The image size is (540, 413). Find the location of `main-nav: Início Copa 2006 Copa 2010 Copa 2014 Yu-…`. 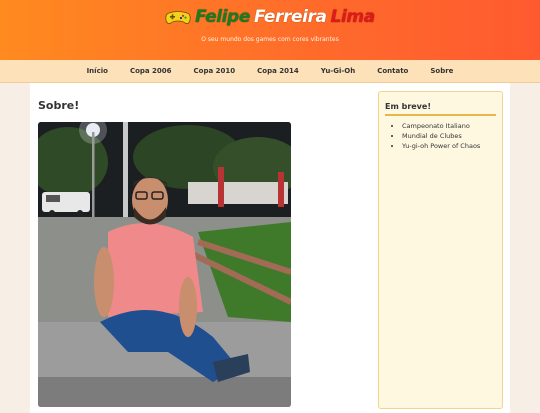

main-nav: Início Copa 2006 Copa 2010 Copa 2014 Yu-… is located at coordinates (270, 71).